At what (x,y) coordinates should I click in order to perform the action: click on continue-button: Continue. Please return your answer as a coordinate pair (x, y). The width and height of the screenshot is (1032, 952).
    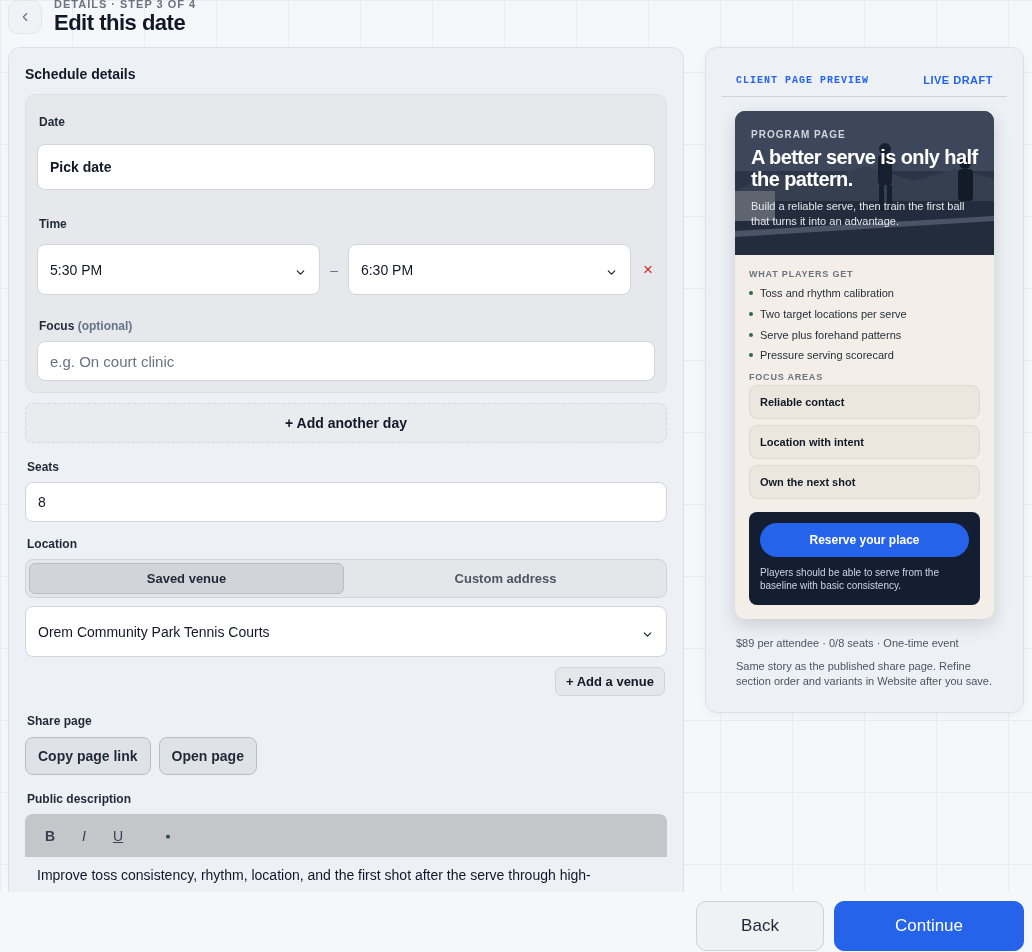
    Looking at the image, I should click on (929, 926).